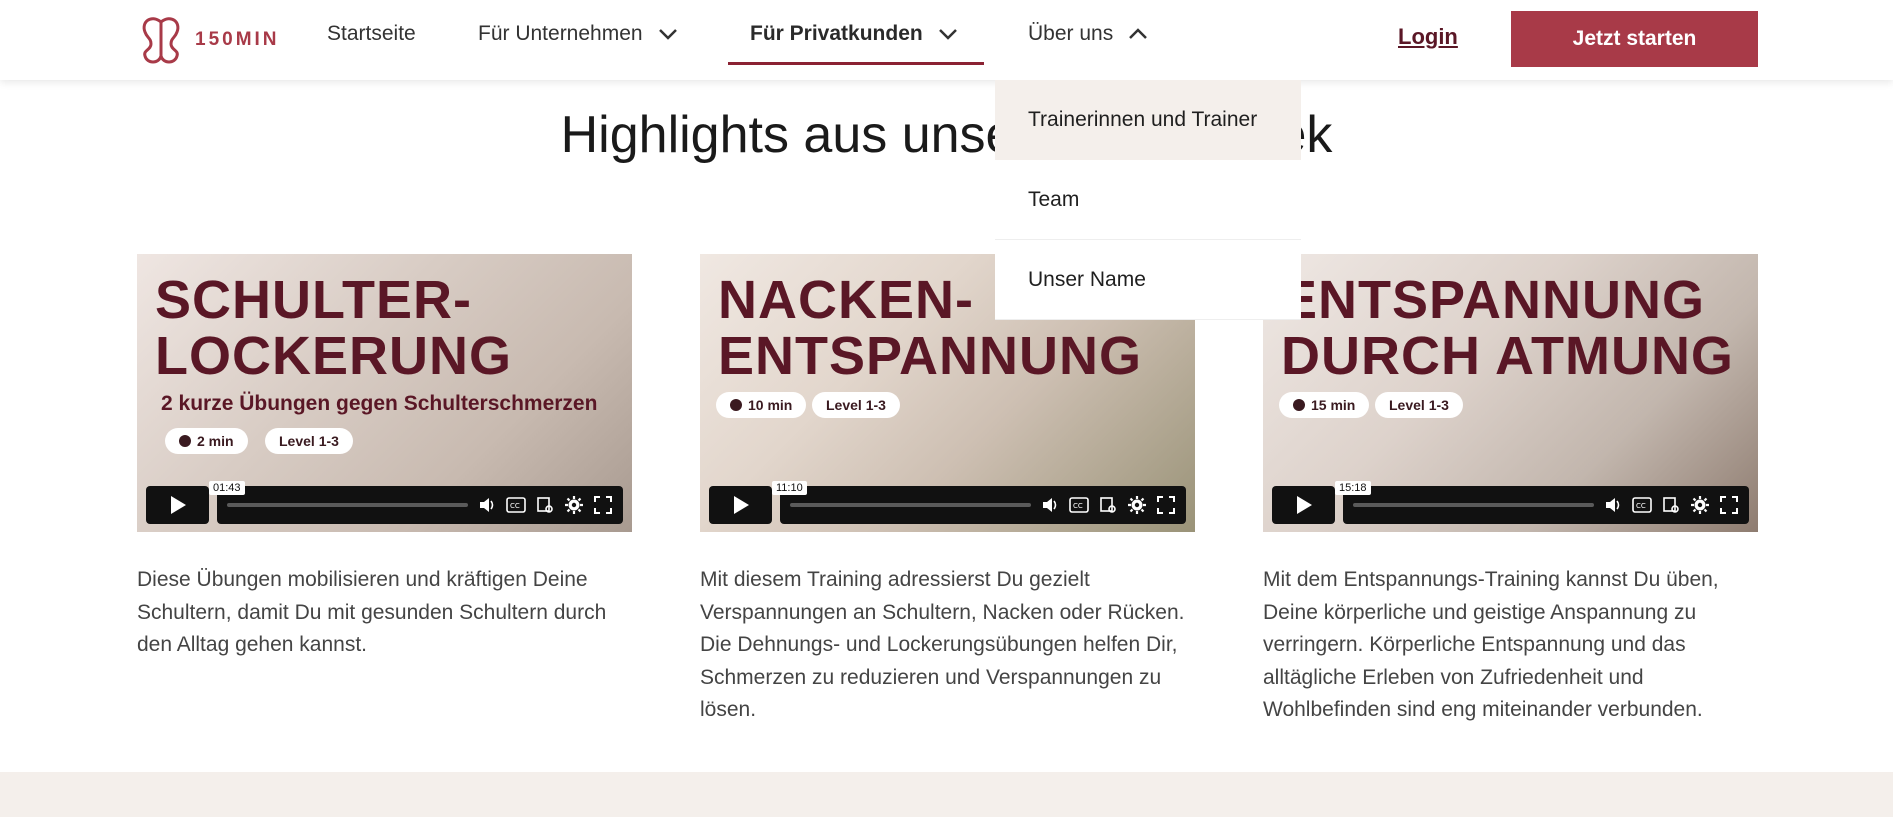  I want to click on logo-icon, so click(161, 40).